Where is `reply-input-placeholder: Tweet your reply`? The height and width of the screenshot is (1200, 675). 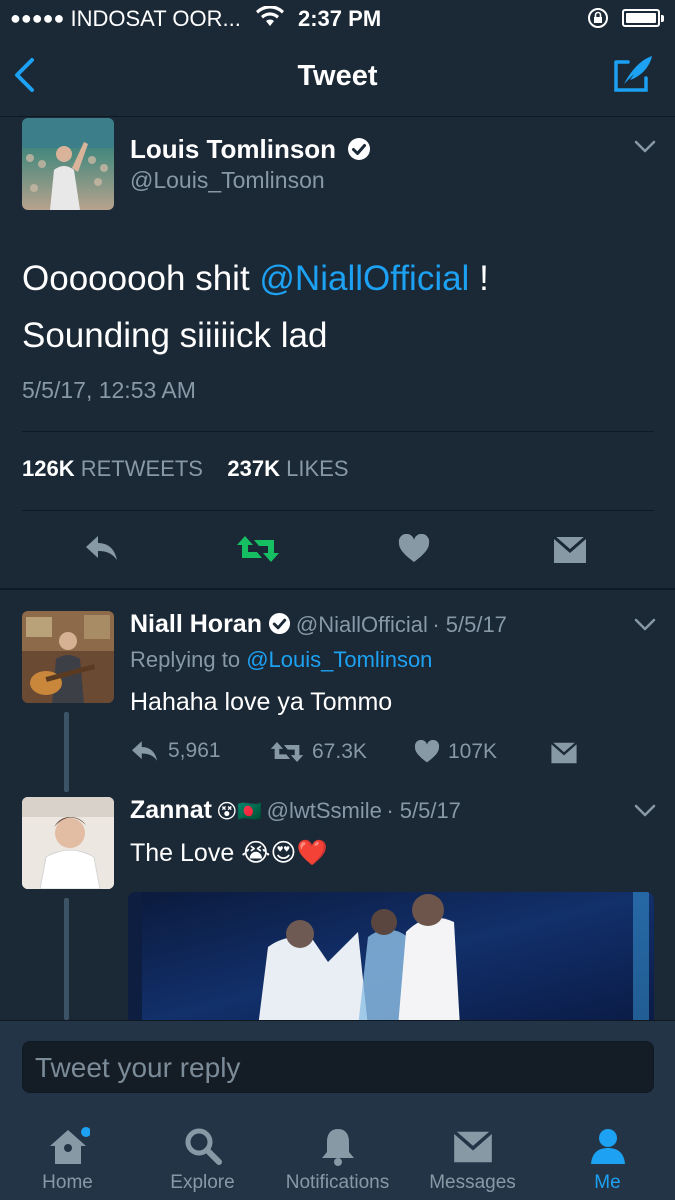 reply-input-placeholder: Tweet your reply is located at coordinates (138, 1067).